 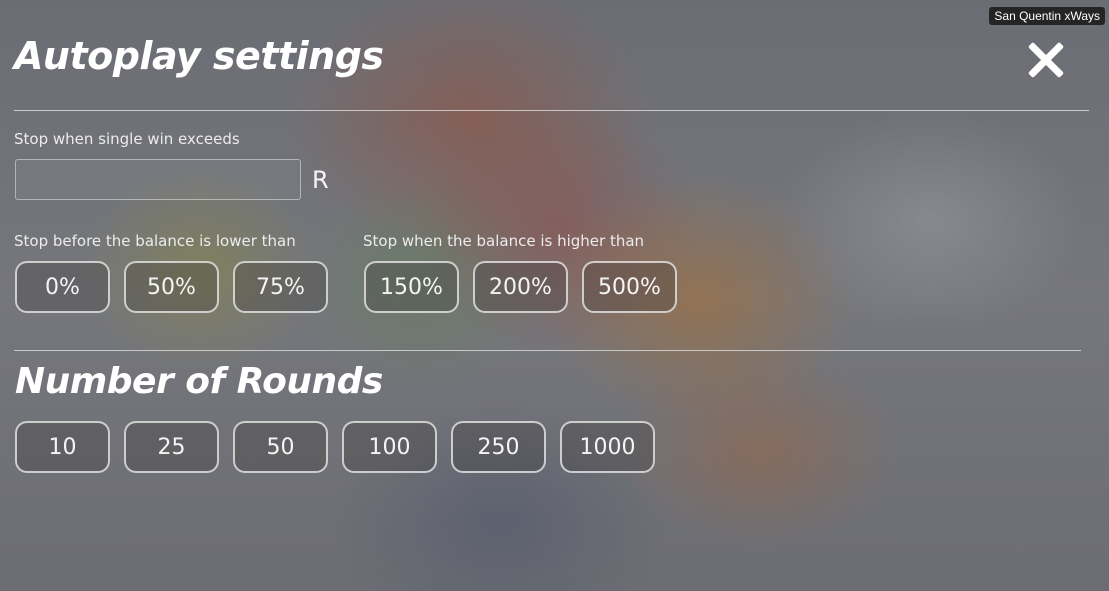 I want to click on balance-higher-option-200: 200%, so click(x=520, y=287).